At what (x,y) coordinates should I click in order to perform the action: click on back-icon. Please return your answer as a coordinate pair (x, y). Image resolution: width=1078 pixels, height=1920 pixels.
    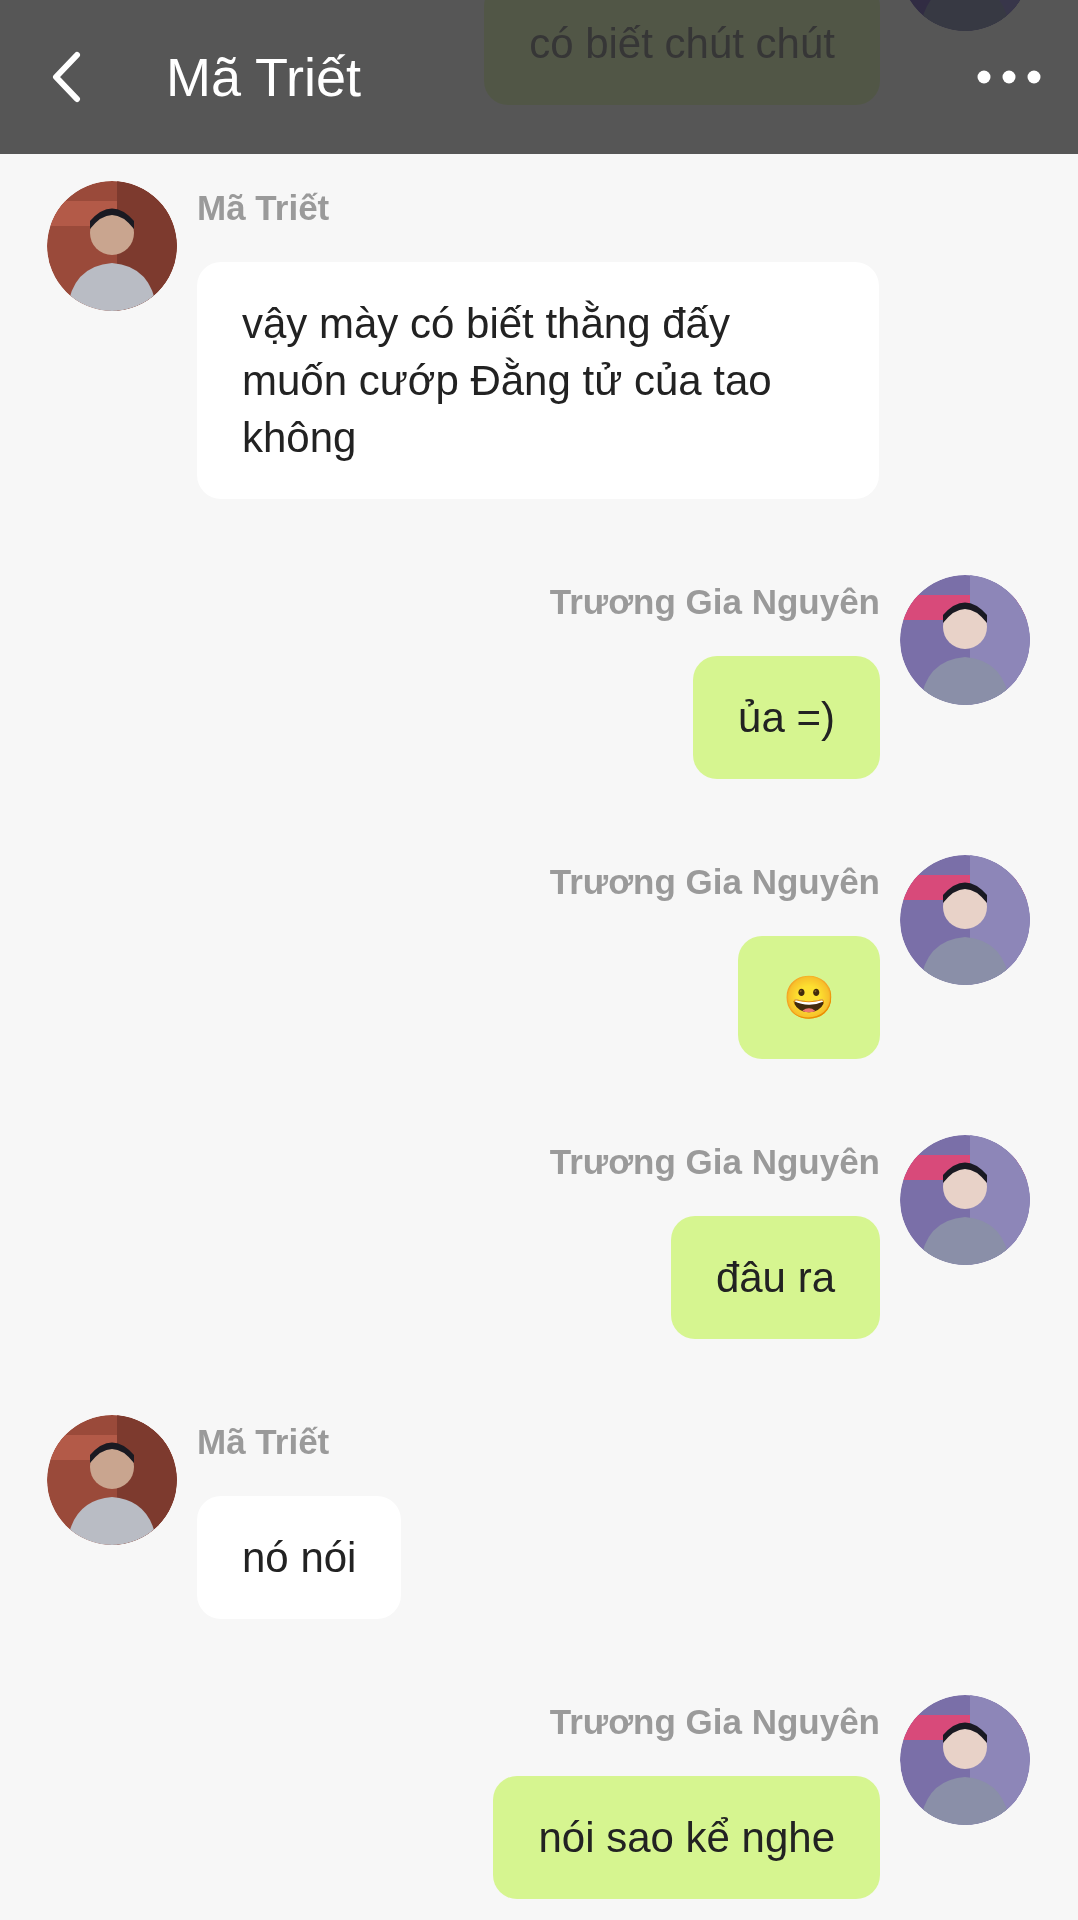
    Looking at the image, I should click on (66, 77).